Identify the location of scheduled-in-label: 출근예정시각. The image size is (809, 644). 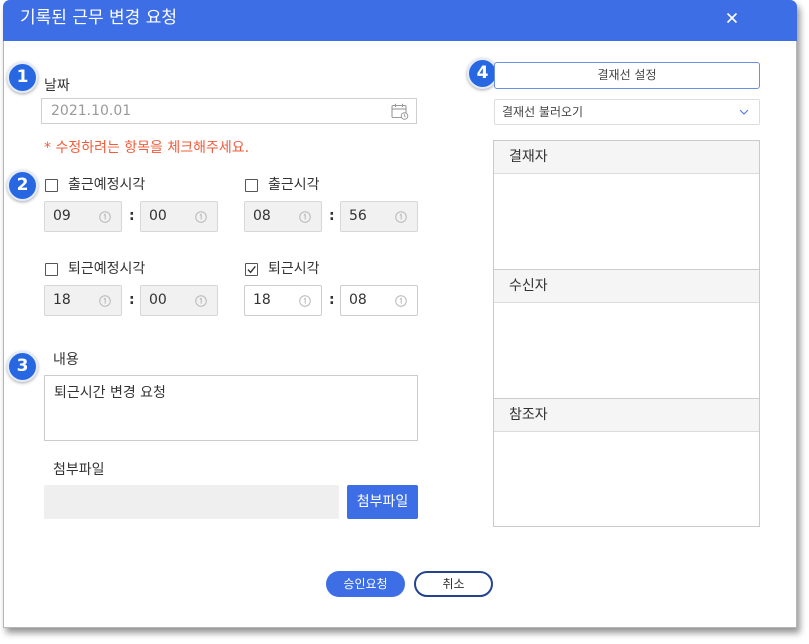
(106, 185).